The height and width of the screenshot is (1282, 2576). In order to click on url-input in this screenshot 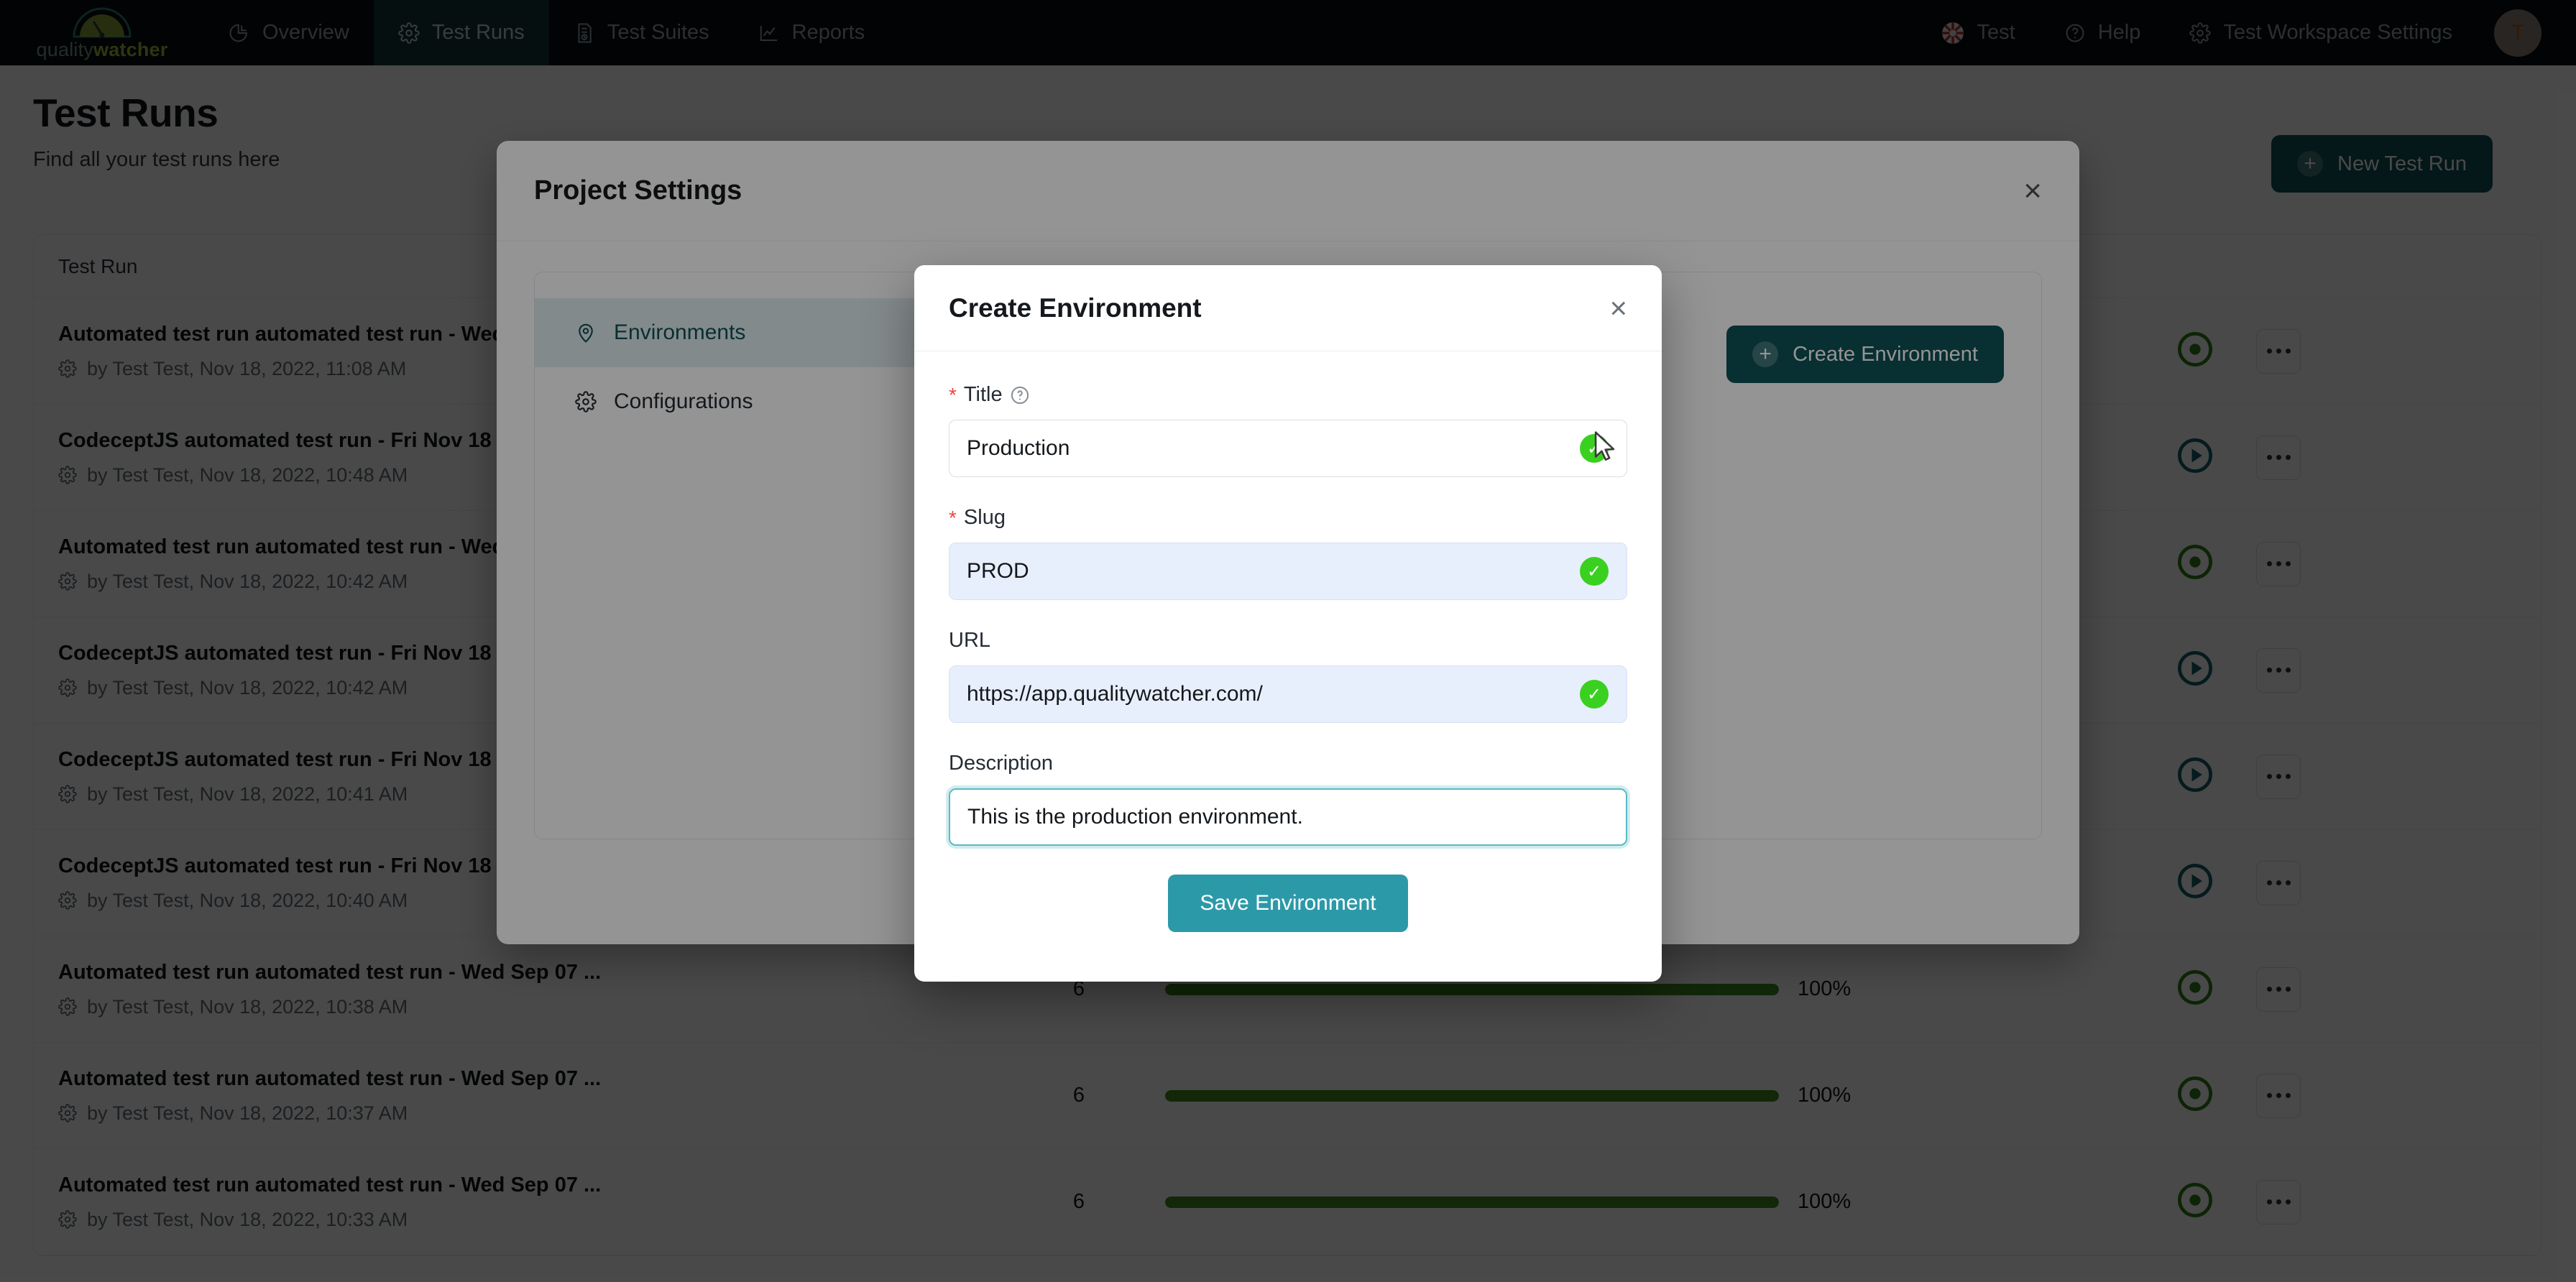, I will do `click(1288, 694)`.